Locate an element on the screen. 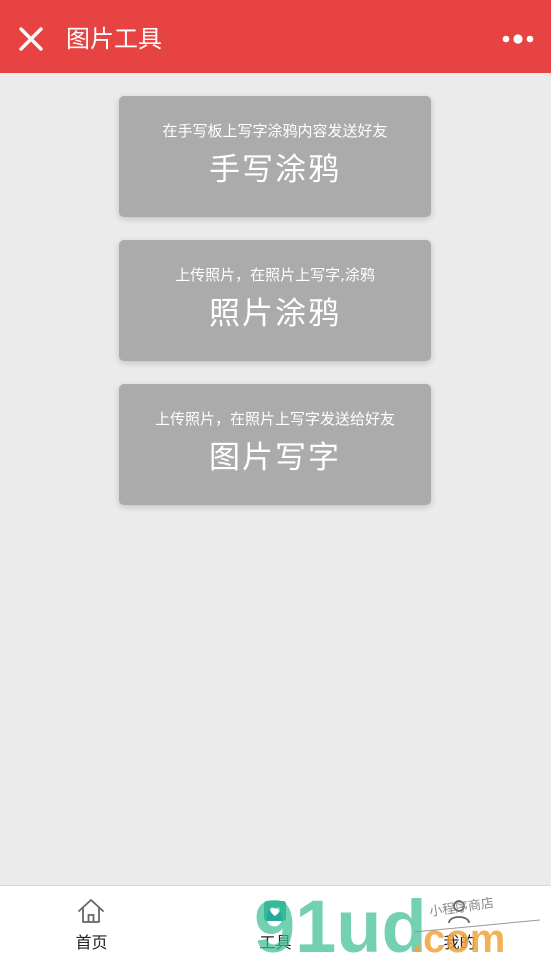  tab-label: 工具 is located at coordinates (275, 942).